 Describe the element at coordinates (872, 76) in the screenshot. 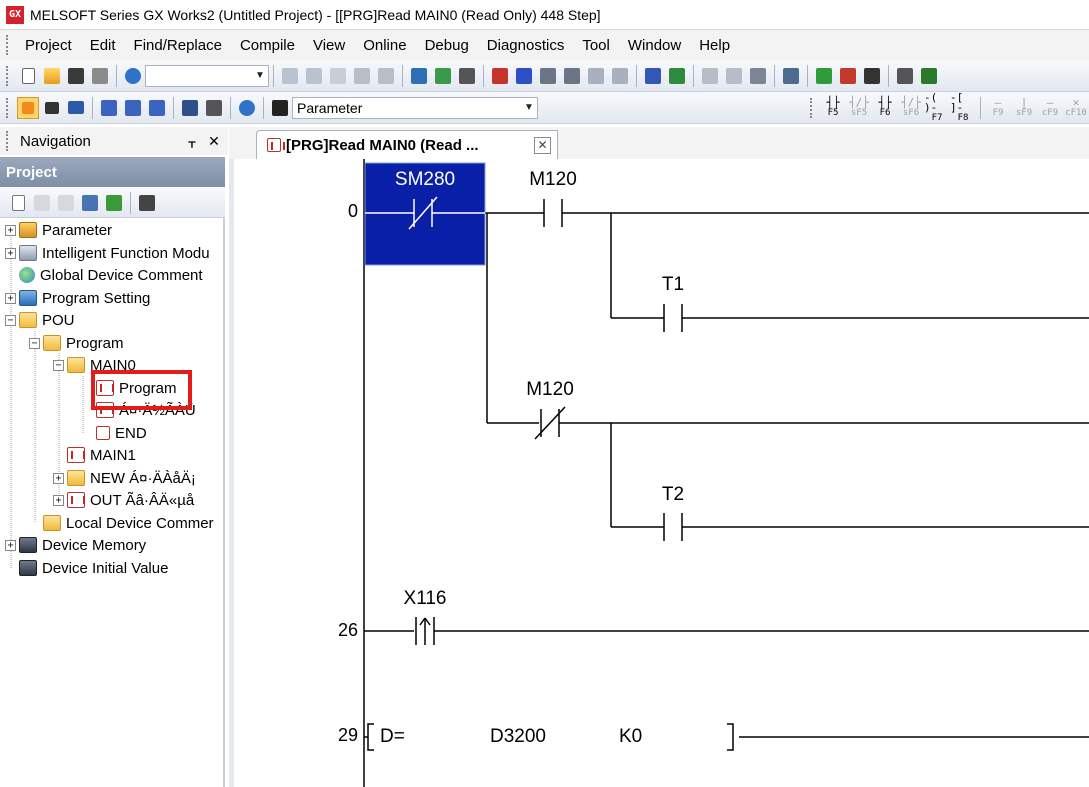

I see `ladder-convert-icon` at that location.